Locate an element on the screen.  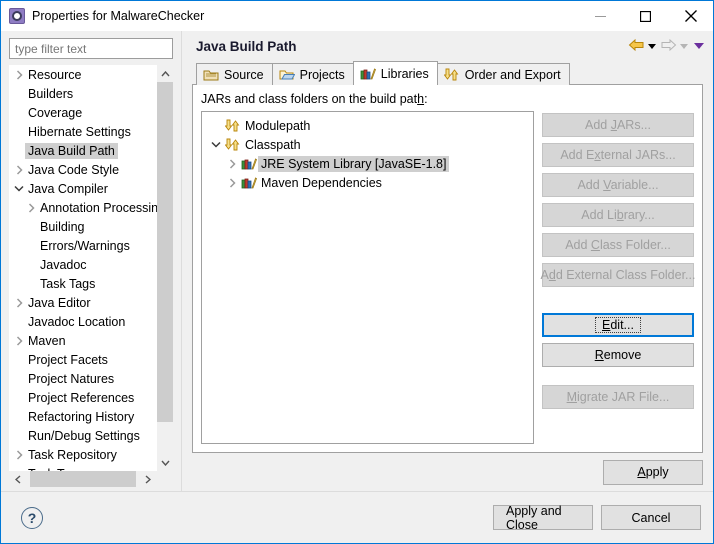
settings-tree-vertical-scrollbar is located at coordinates (165, 268).